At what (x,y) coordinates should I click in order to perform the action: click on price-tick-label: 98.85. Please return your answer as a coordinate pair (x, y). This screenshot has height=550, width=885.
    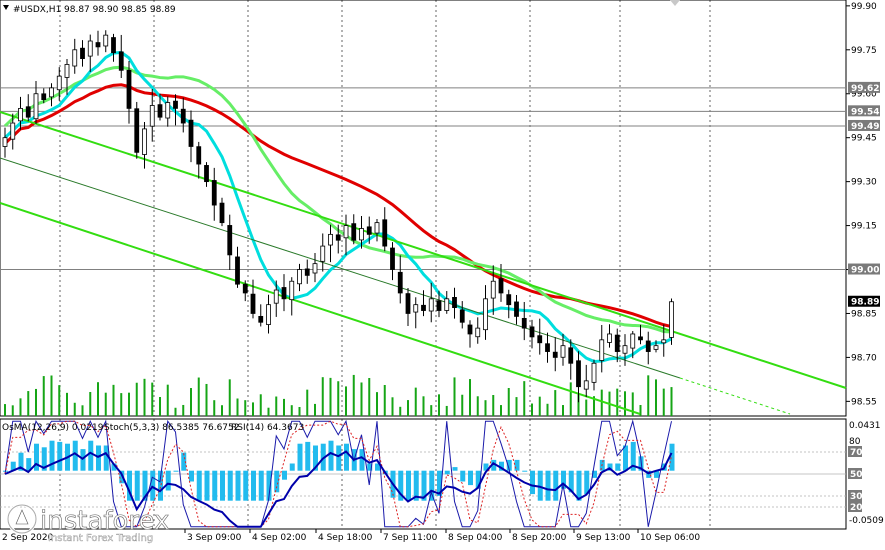
    Looking at the image, I should click on (864, 314).